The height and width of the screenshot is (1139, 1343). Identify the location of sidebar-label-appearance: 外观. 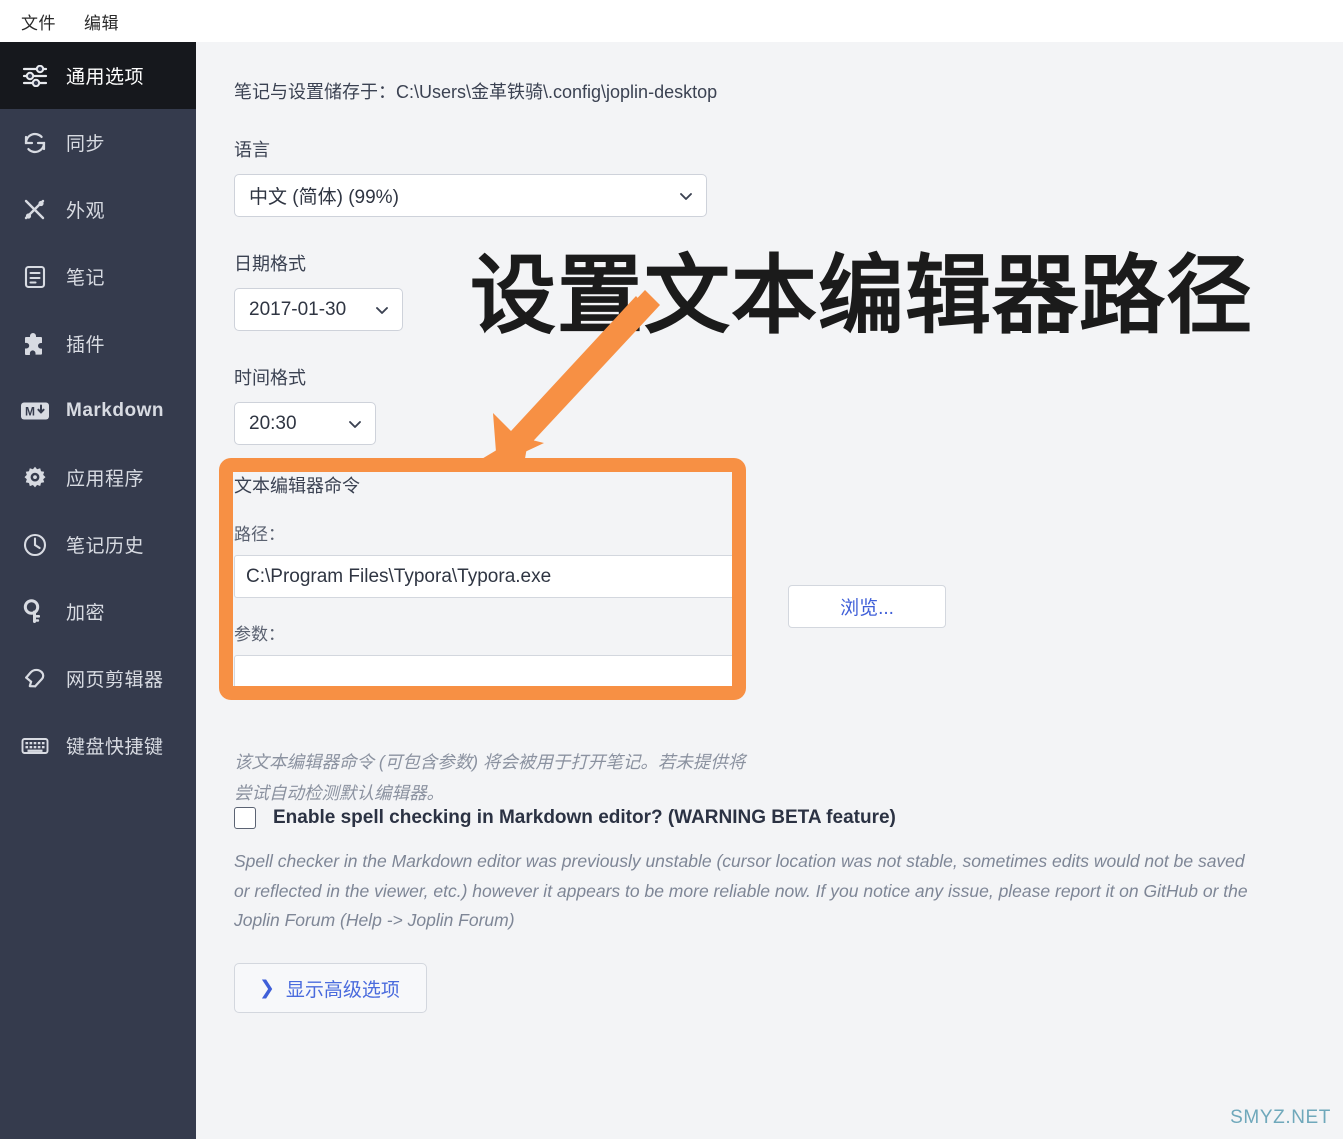
(86, 211).